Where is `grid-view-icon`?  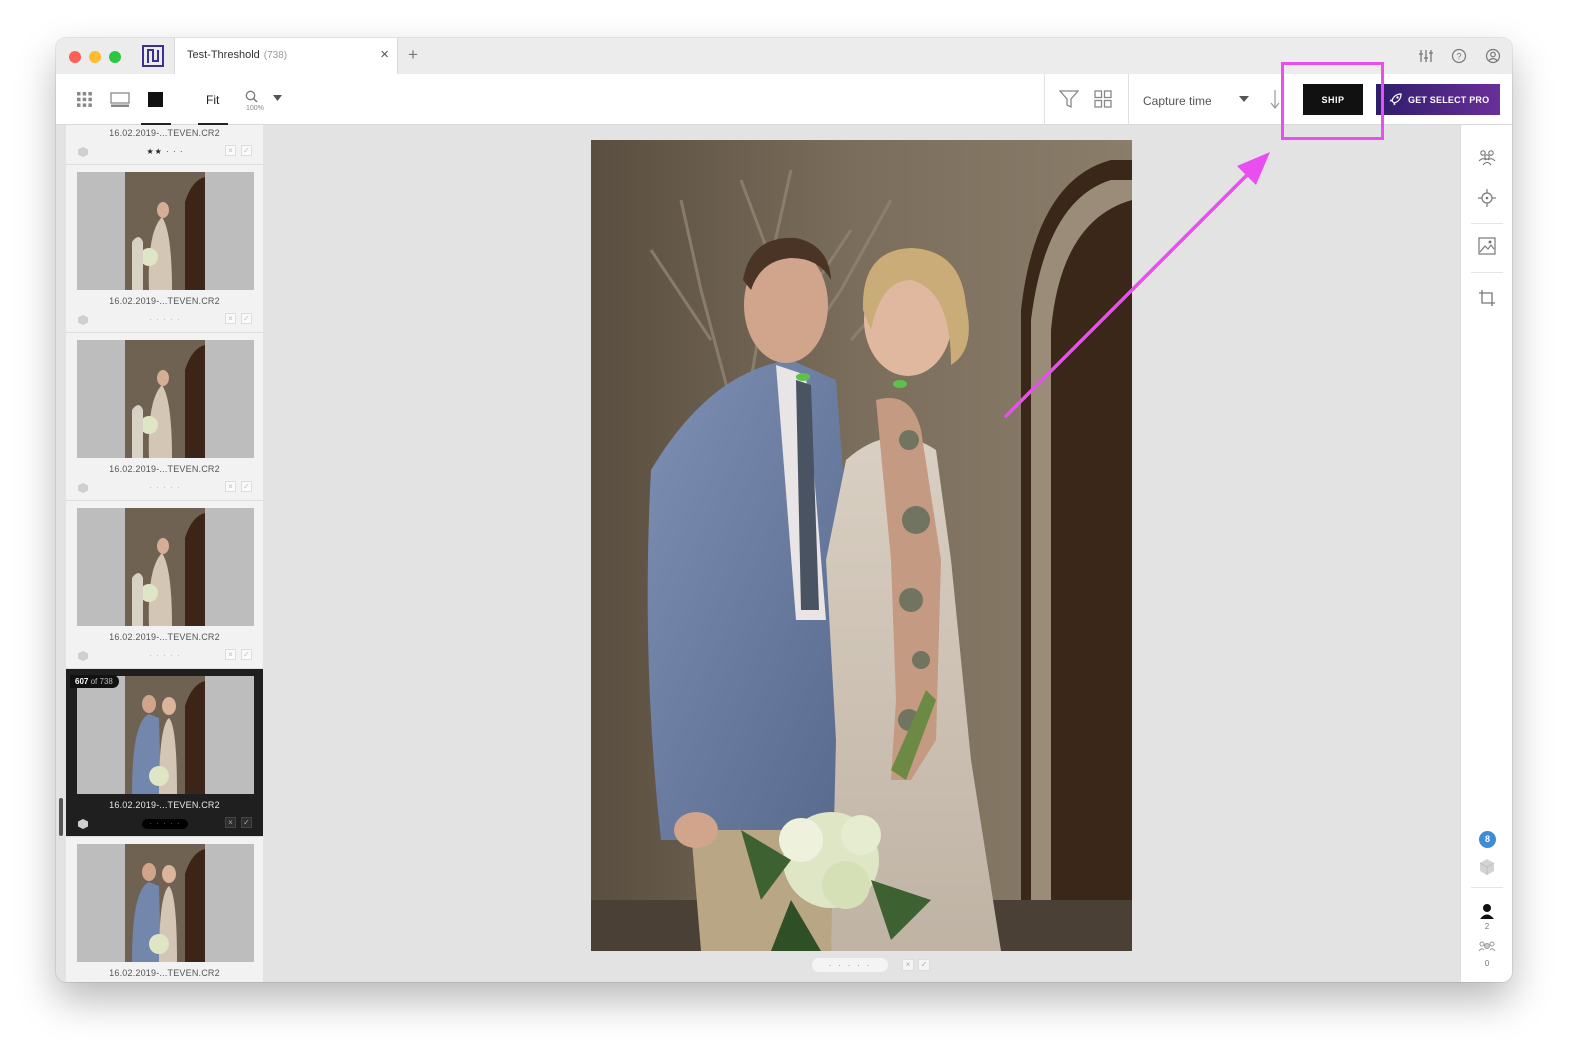 grid-view-icon is located at coordinates (84, 99).